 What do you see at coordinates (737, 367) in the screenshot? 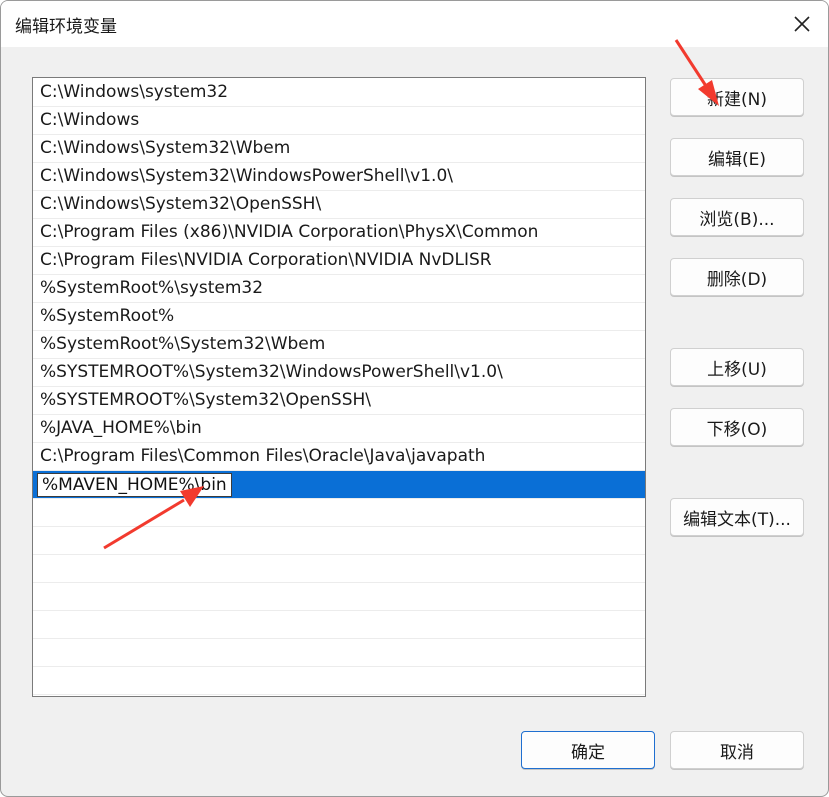
I see `move-up-button: 上移(U)` at bounding box center [737, 367].